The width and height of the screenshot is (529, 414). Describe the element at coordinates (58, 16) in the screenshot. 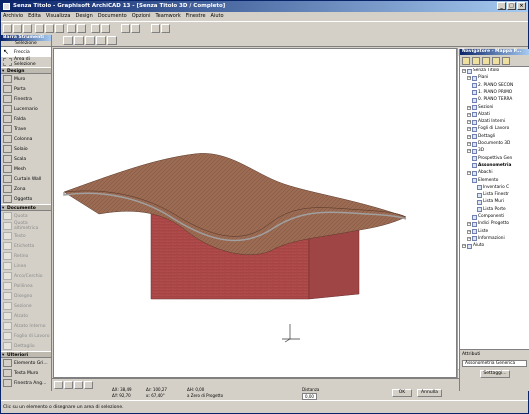

I see `menu-visualizza: Visualizza` at that location.